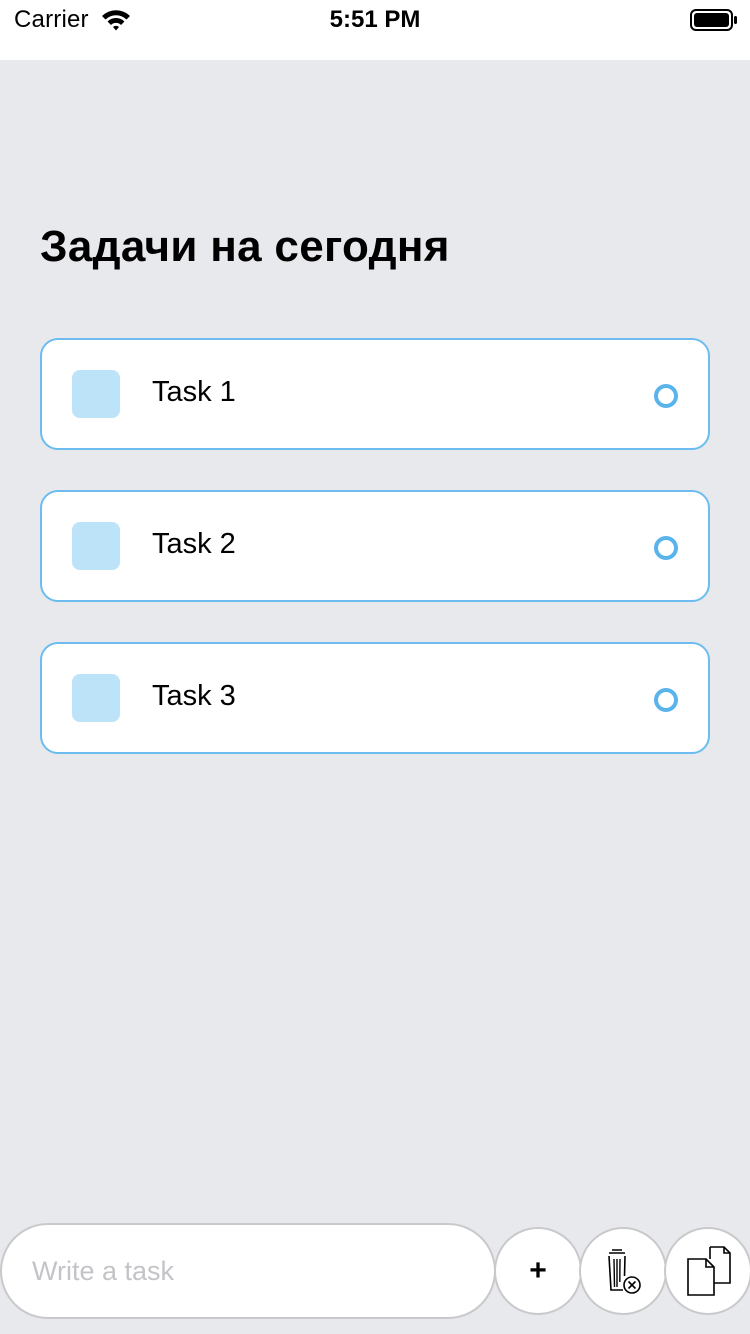 The width and height of the screenshot is (750, 1334). What do you see at coordinates (375, 394) in the screenshot?
I see `task-item: Task 1` at bounding box center [375, 394].